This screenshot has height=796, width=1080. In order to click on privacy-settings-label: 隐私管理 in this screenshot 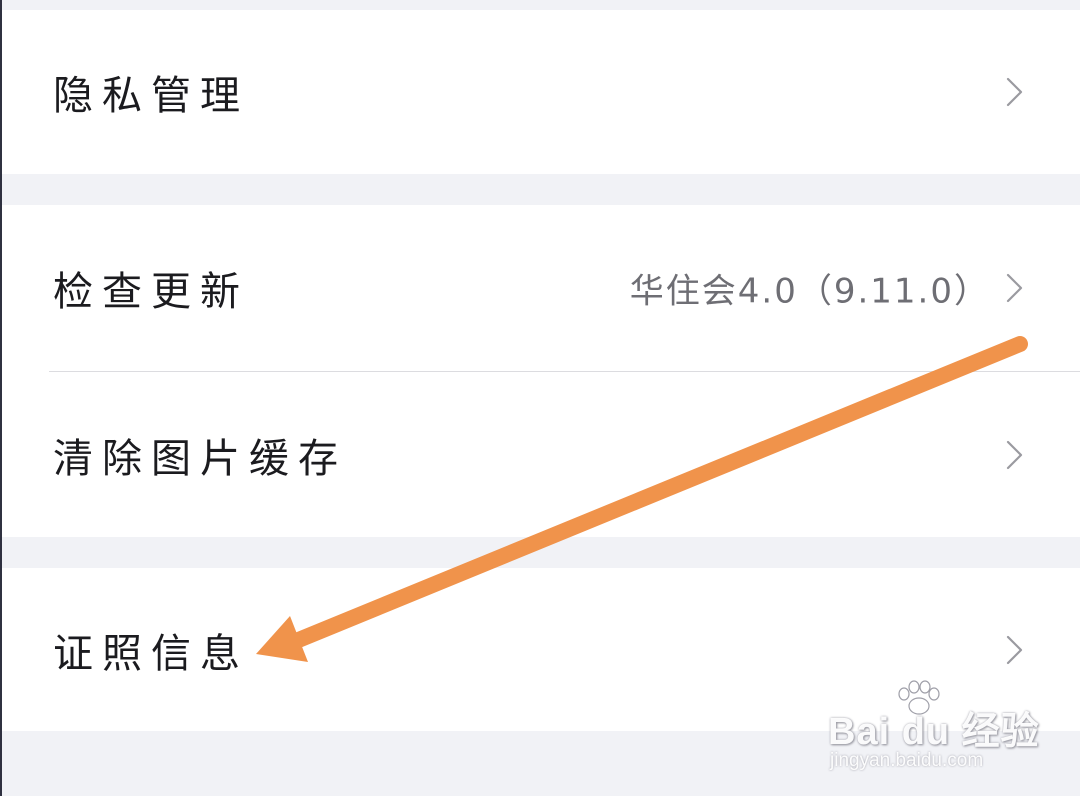, I will do `click(151, 96)`.